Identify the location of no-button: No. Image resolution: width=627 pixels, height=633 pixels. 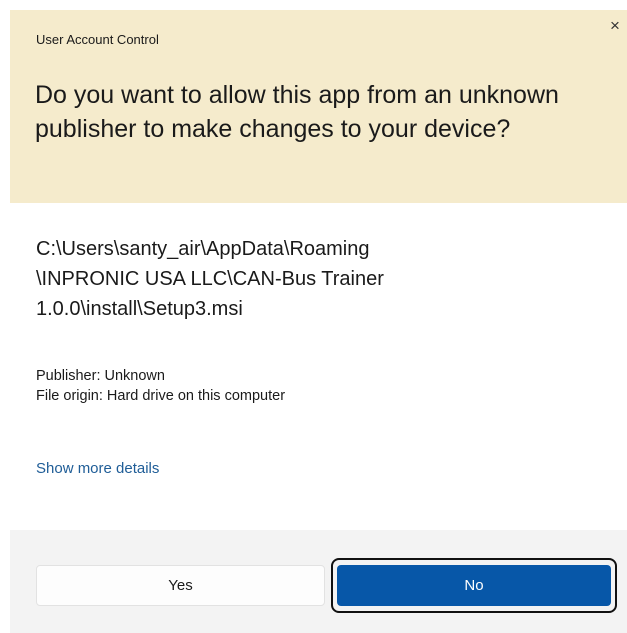
(474, 585).